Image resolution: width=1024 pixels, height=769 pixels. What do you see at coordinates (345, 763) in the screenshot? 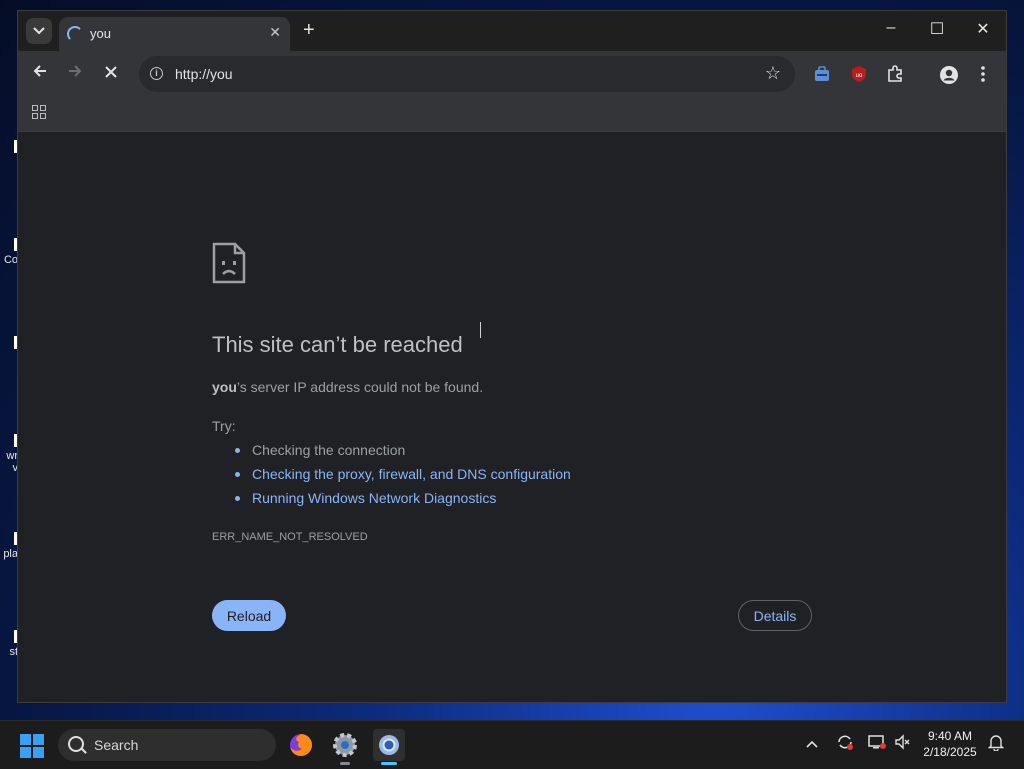
I see `running-indicator` at bounding box center [345, 763].